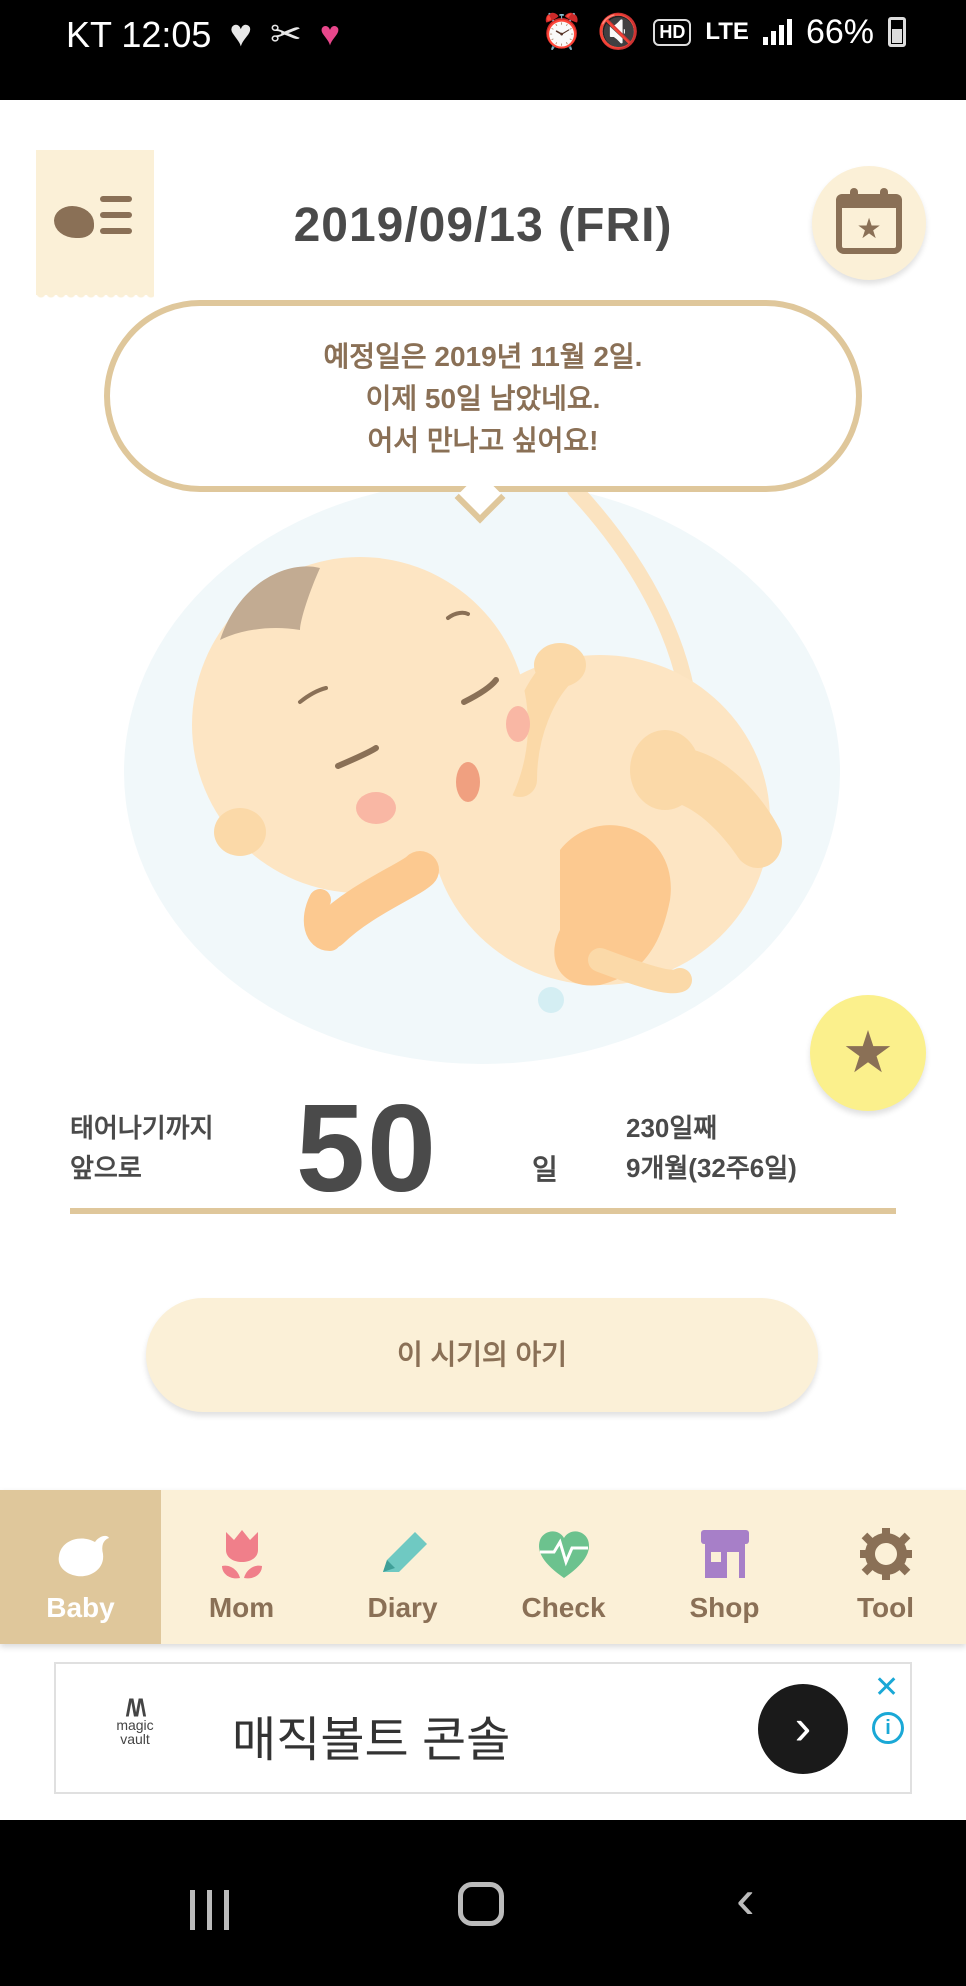 The height and width of the screenshot is (1986, 966). Describe the element at coordinates (482, 1355) in the screenshot. I see `baby-this-period-button: 이 시기의 아기` at that location.